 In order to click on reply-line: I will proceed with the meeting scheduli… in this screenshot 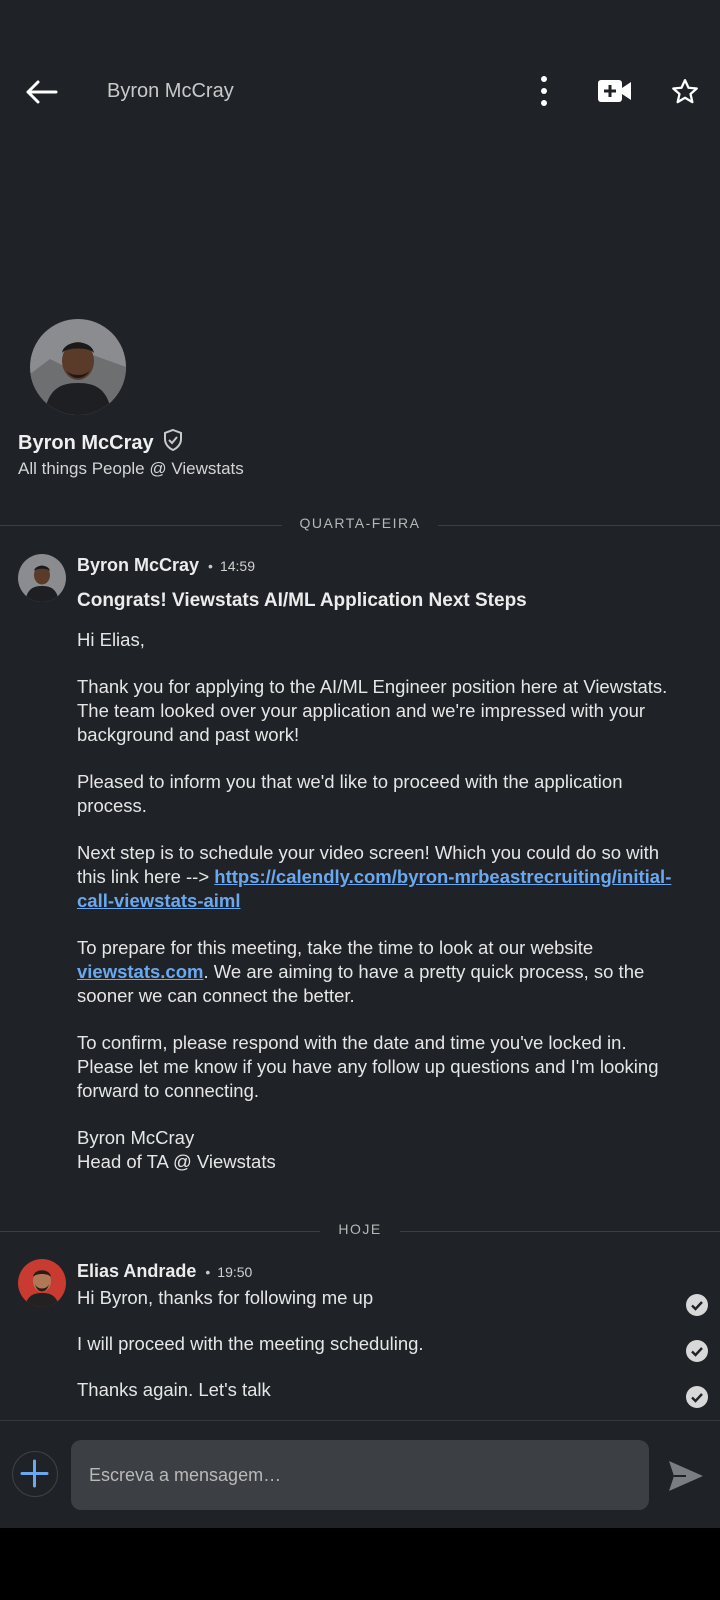, I will do `click(250, 1343)`.